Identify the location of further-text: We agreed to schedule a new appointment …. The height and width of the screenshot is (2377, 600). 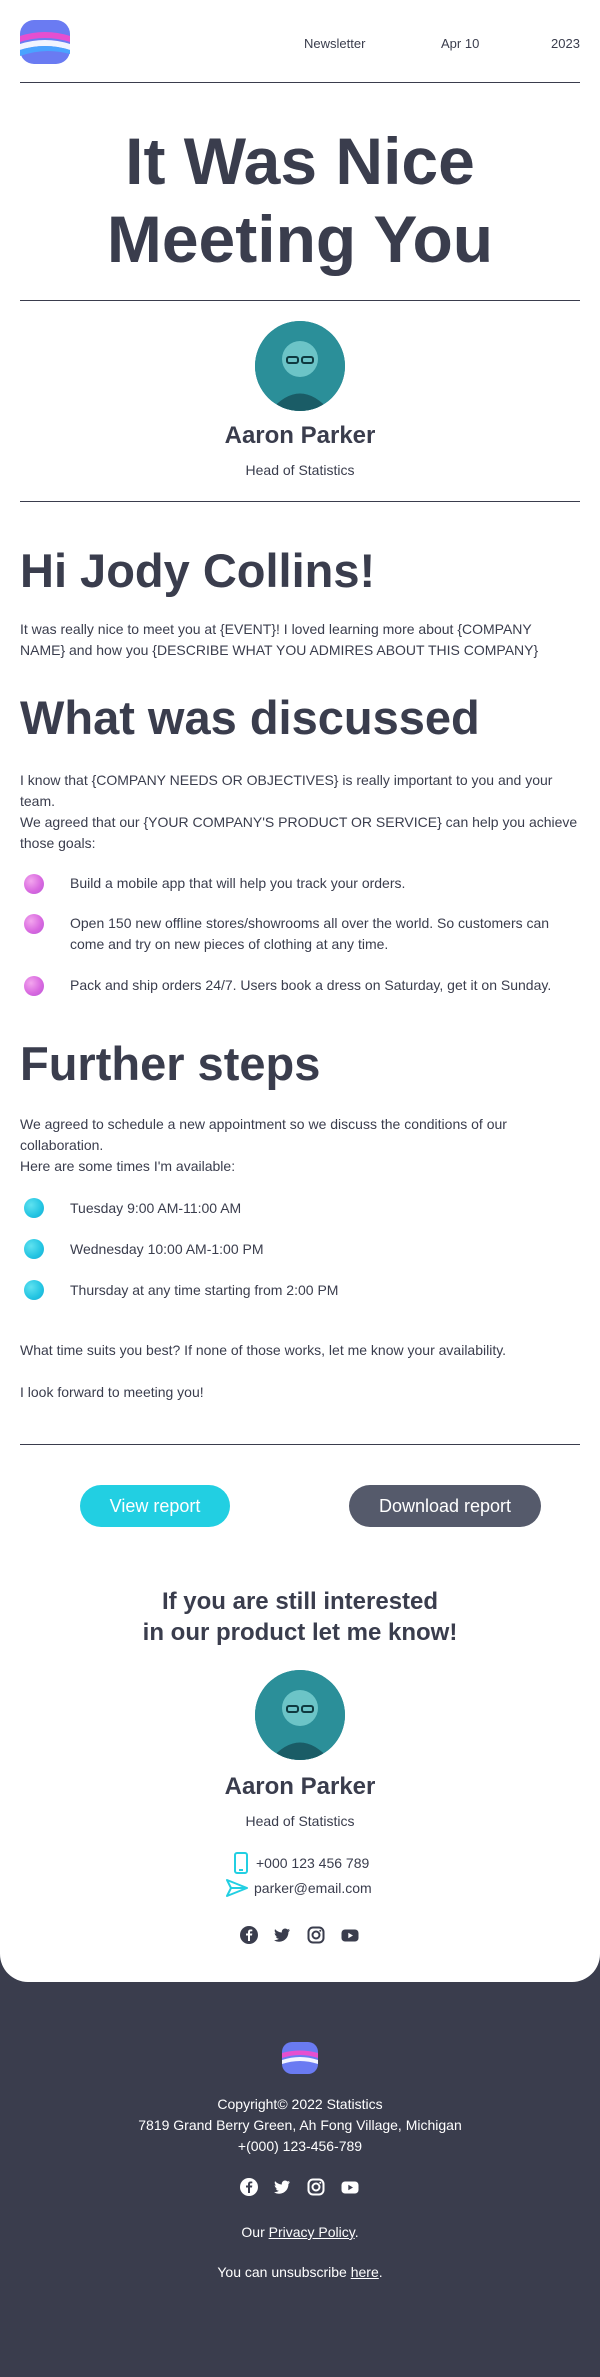
(300, 1145).